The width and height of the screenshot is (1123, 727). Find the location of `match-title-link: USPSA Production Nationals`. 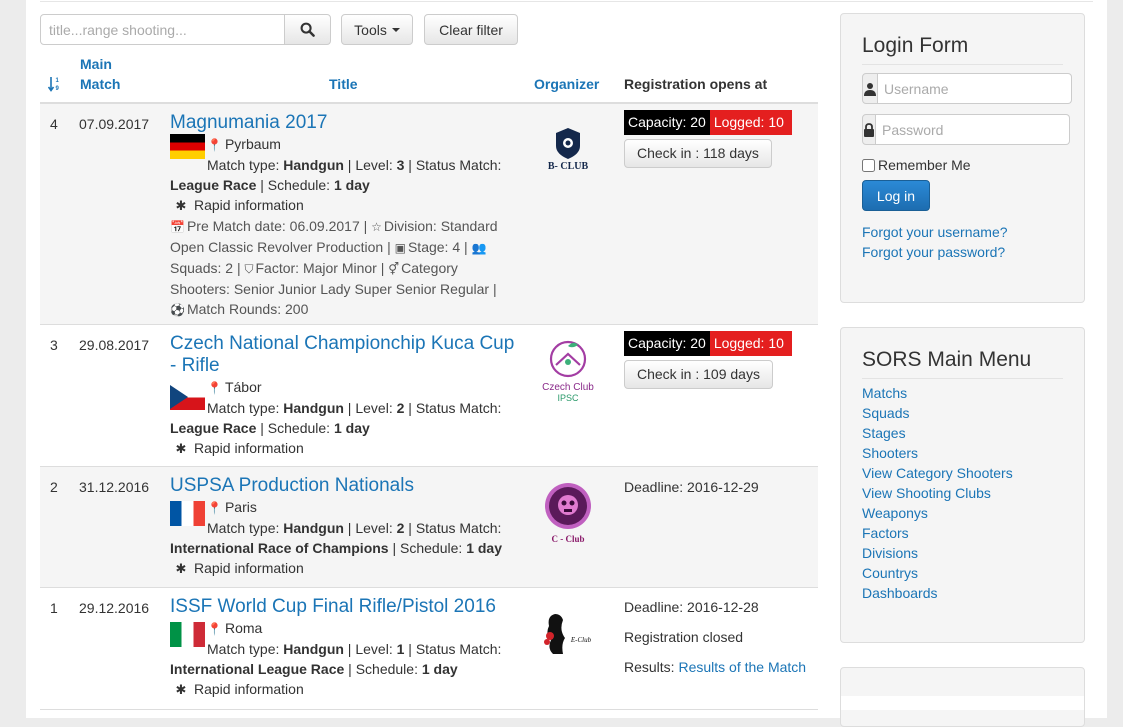

match-title-link: USPSA Production Nationals is located at coordinates (342, 486).